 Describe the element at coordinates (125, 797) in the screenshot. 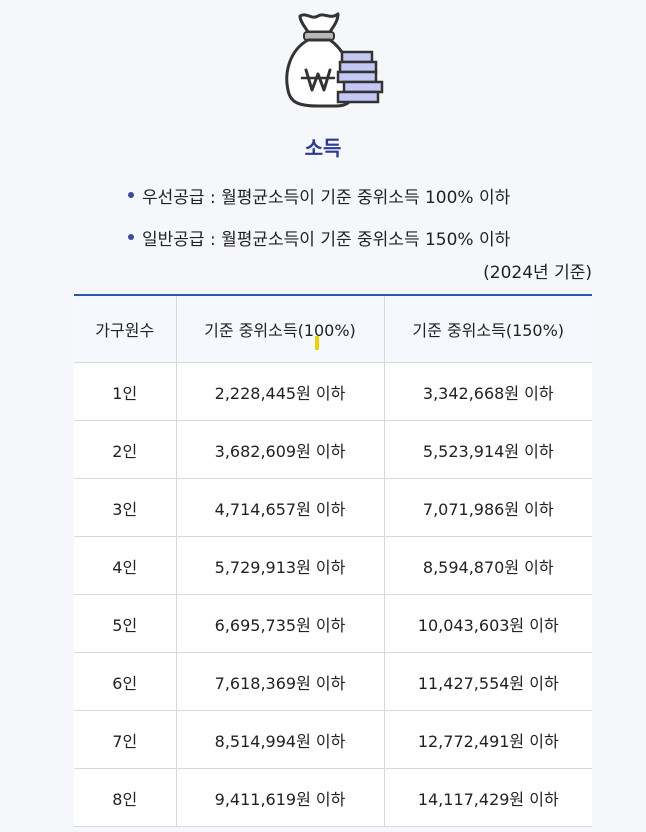

I see `household-cell: 8인` at that location.